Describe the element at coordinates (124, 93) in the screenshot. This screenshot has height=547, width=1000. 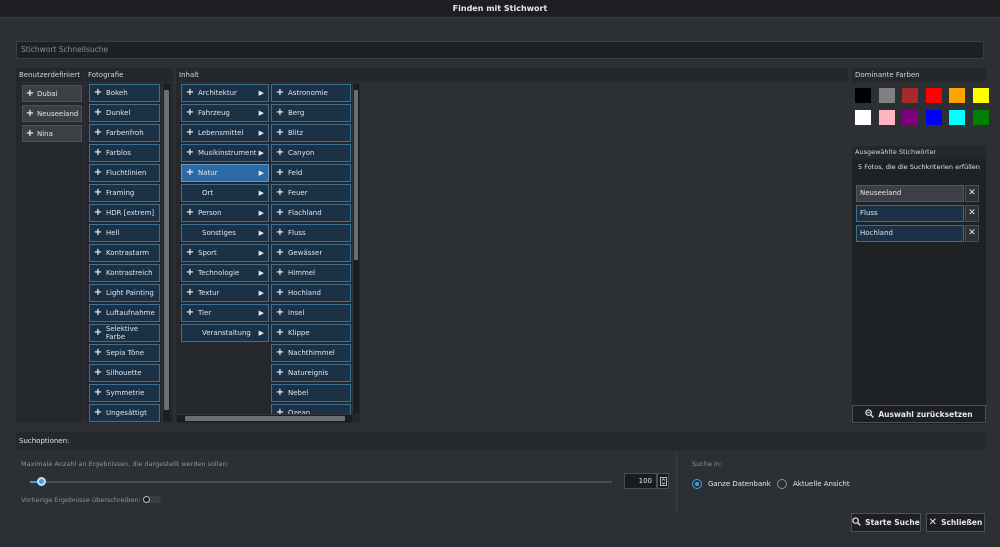
I see `photo-keyword-item: + Bokeh` at that location.